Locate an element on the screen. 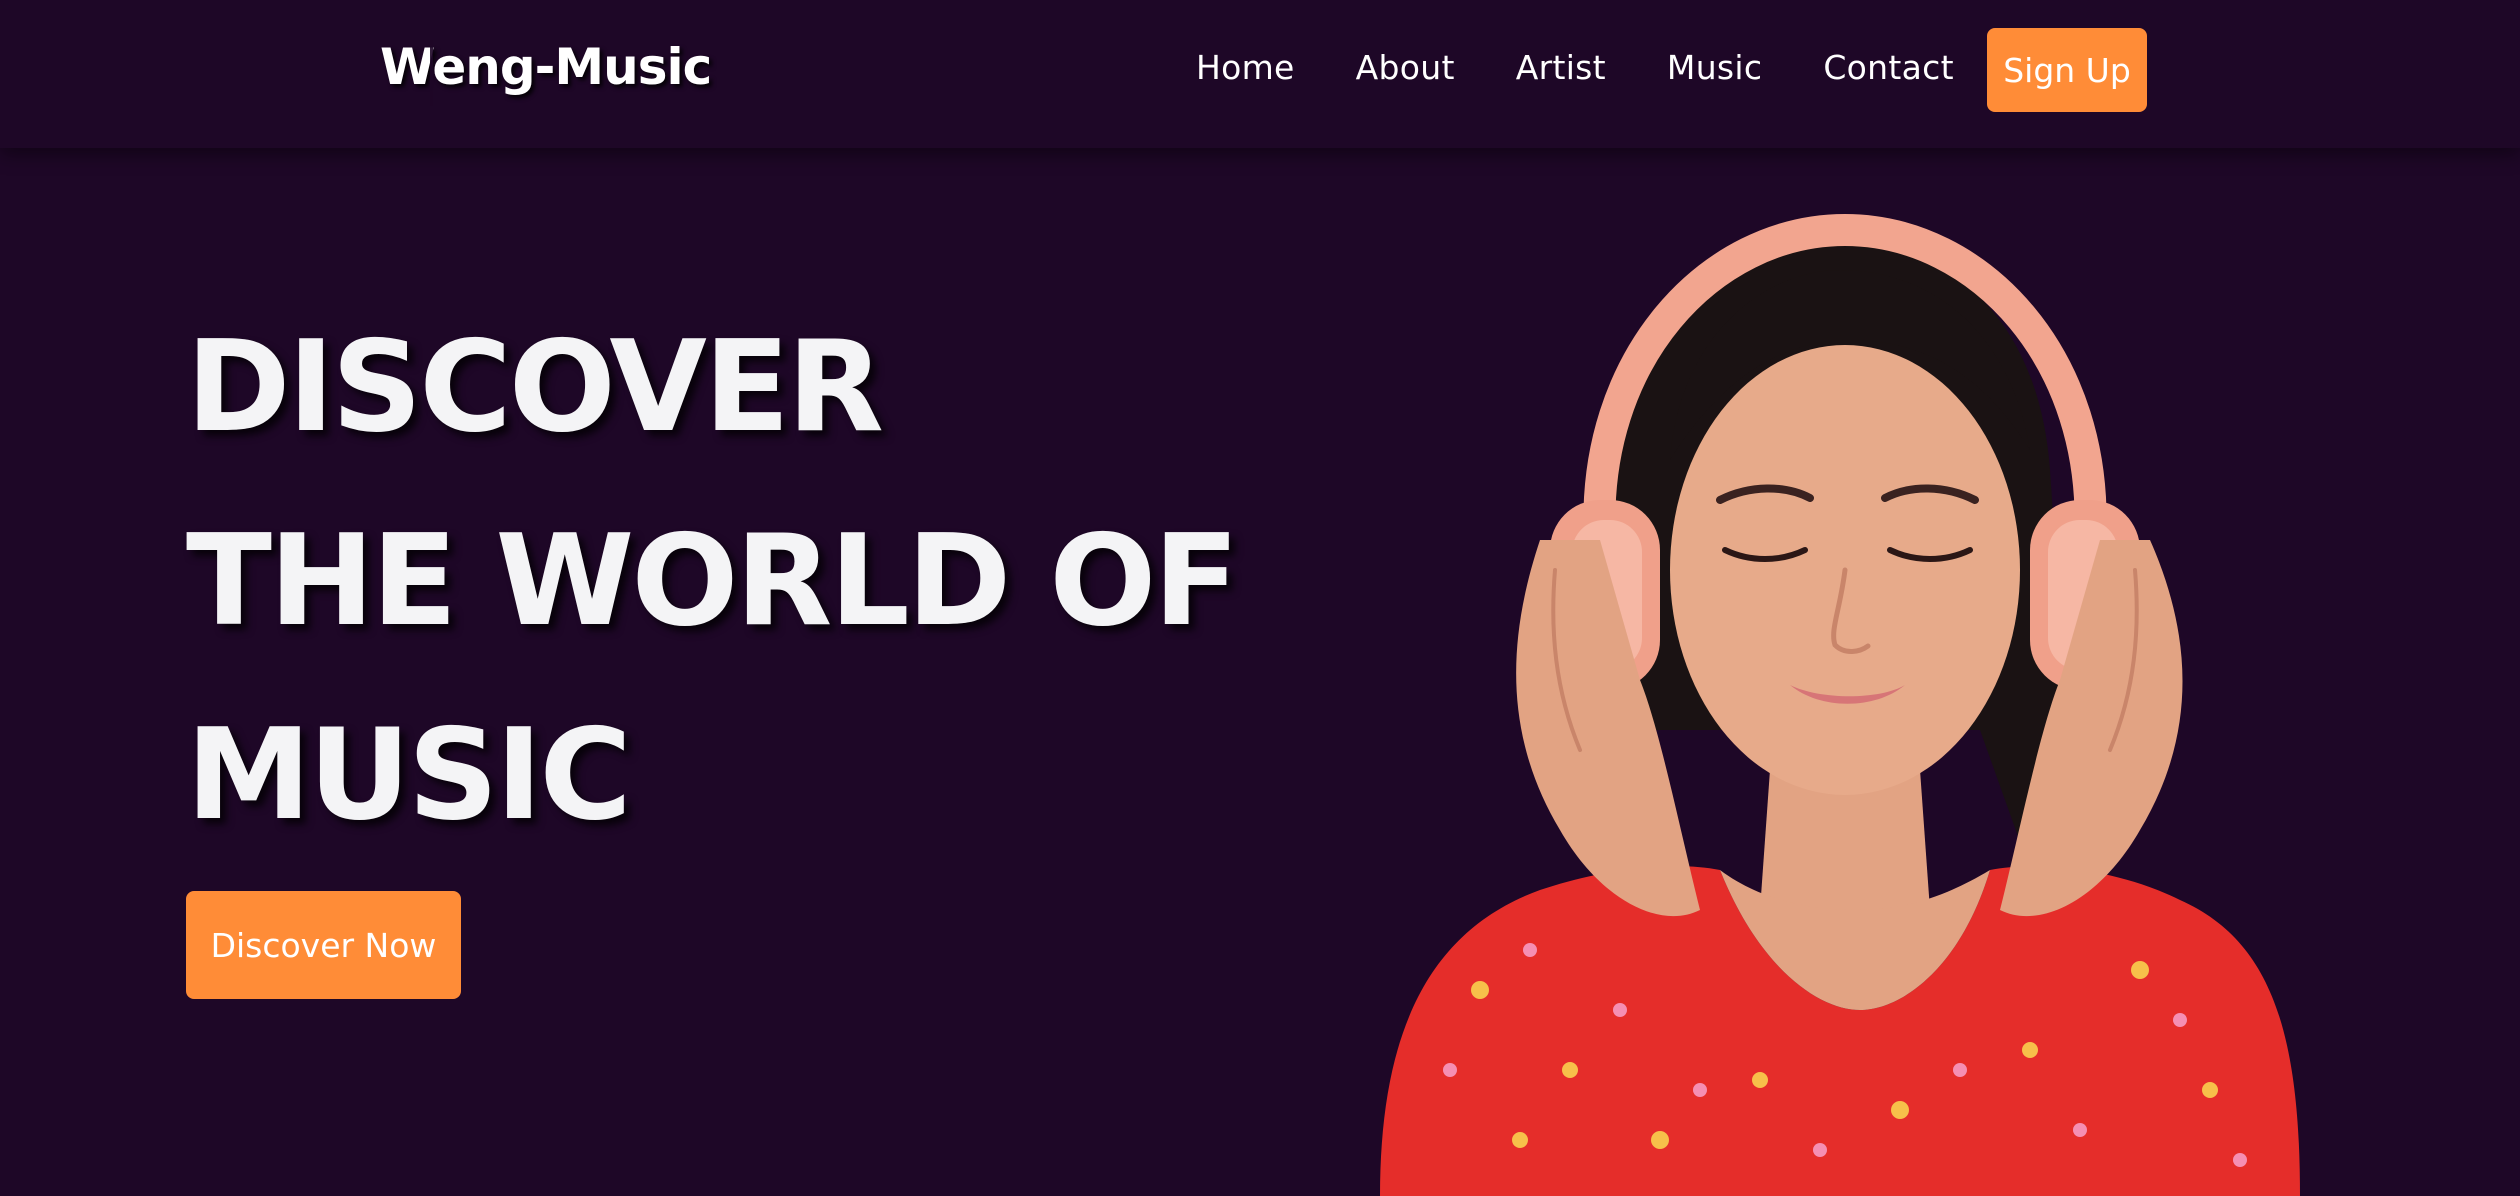 This screenshot has width=2520, height=1196. main-nav: Home About Artist Music Contact is located at coordinates (1575, 67).